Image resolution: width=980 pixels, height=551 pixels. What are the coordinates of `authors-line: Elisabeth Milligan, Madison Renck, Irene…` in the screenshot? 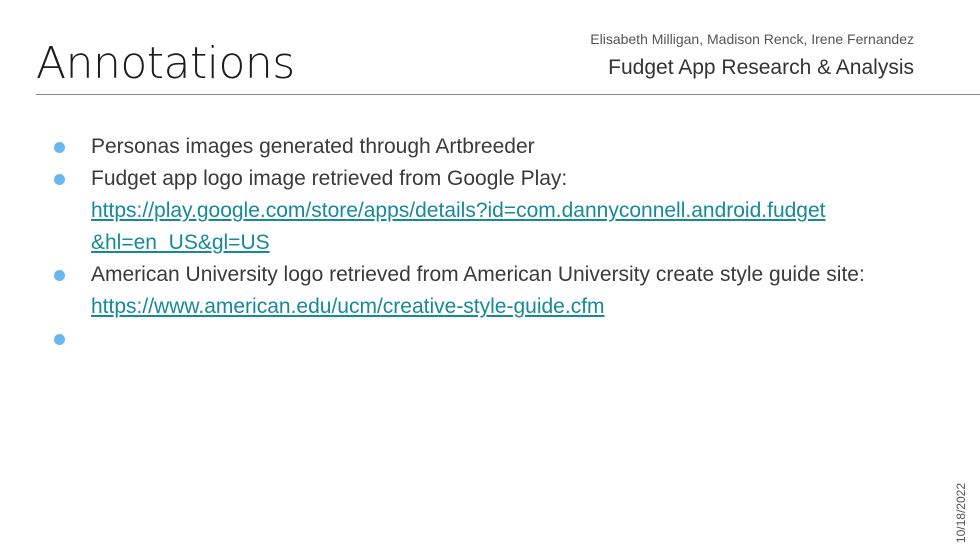 It's located at (752, 39).